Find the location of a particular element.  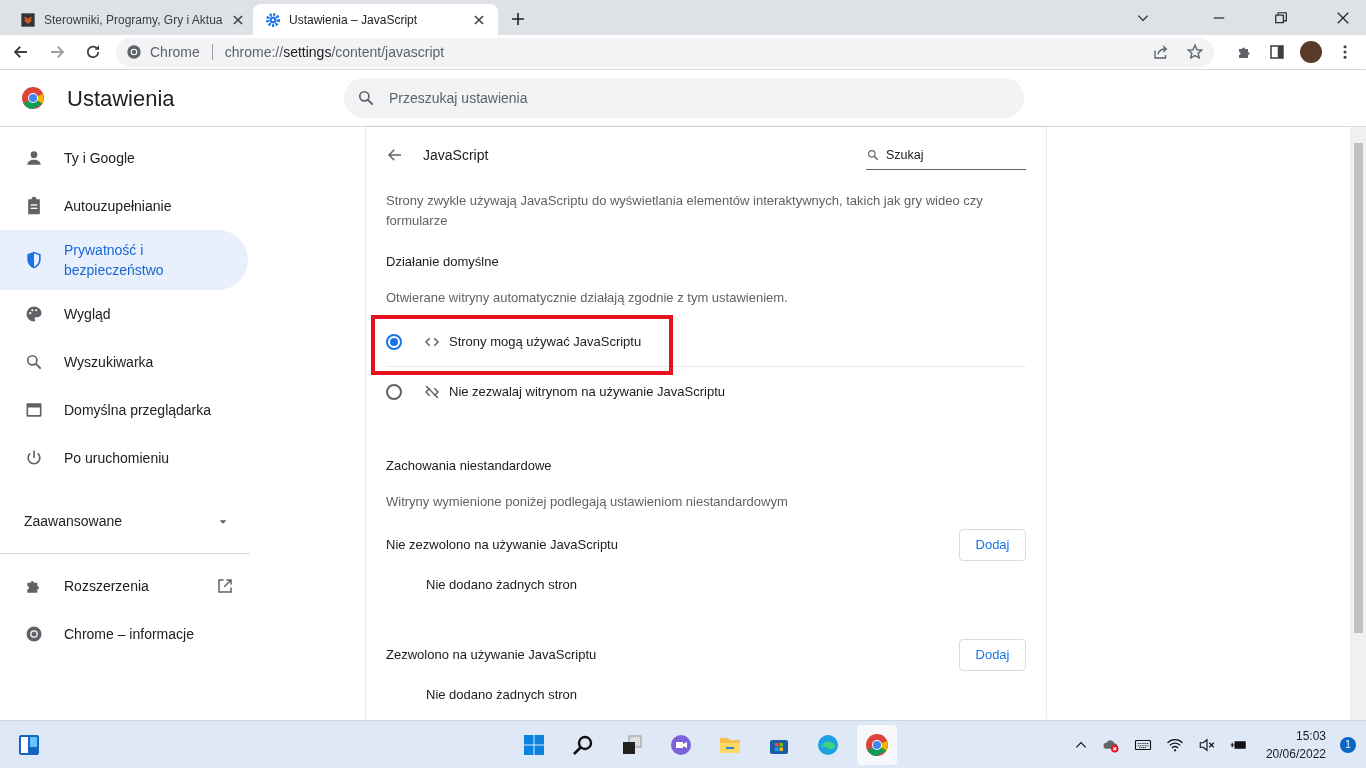

subsection-heading: Działanie domyślne is located at coordinates (443, 262).